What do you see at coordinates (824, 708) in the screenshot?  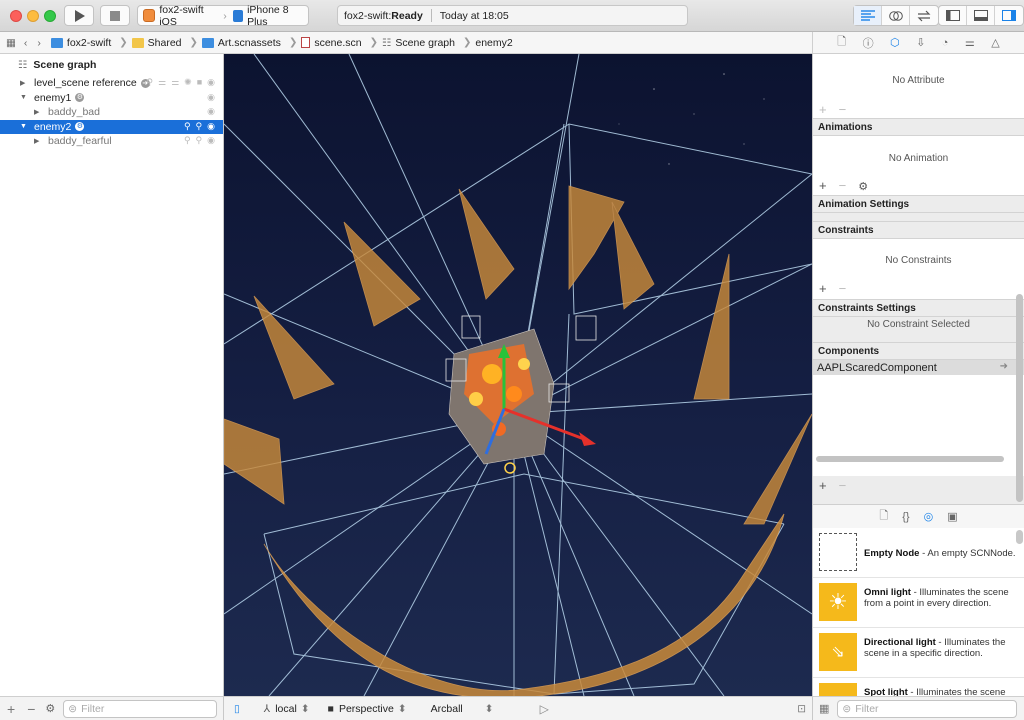 I see `grid-view-icon: ▦` at bounding box center [824, 708].